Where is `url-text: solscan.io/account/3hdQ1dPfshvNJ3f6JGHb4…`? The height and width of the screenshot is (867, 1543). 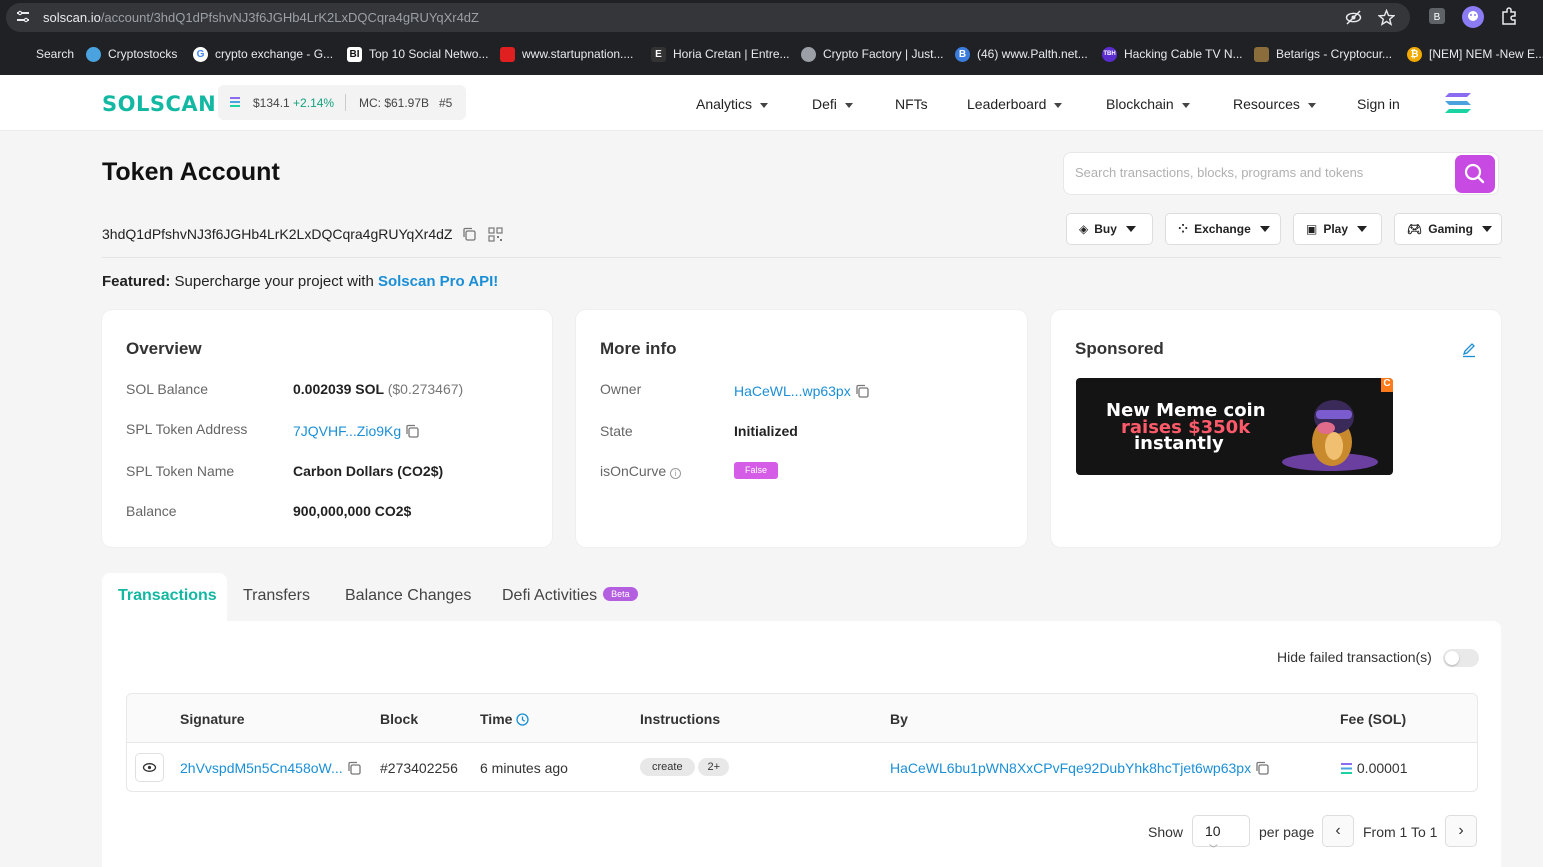
url-text: solscan.io/account/3hdQ1dPfshvNJ3f6JGHb4… is located at coordinates (261, 17).